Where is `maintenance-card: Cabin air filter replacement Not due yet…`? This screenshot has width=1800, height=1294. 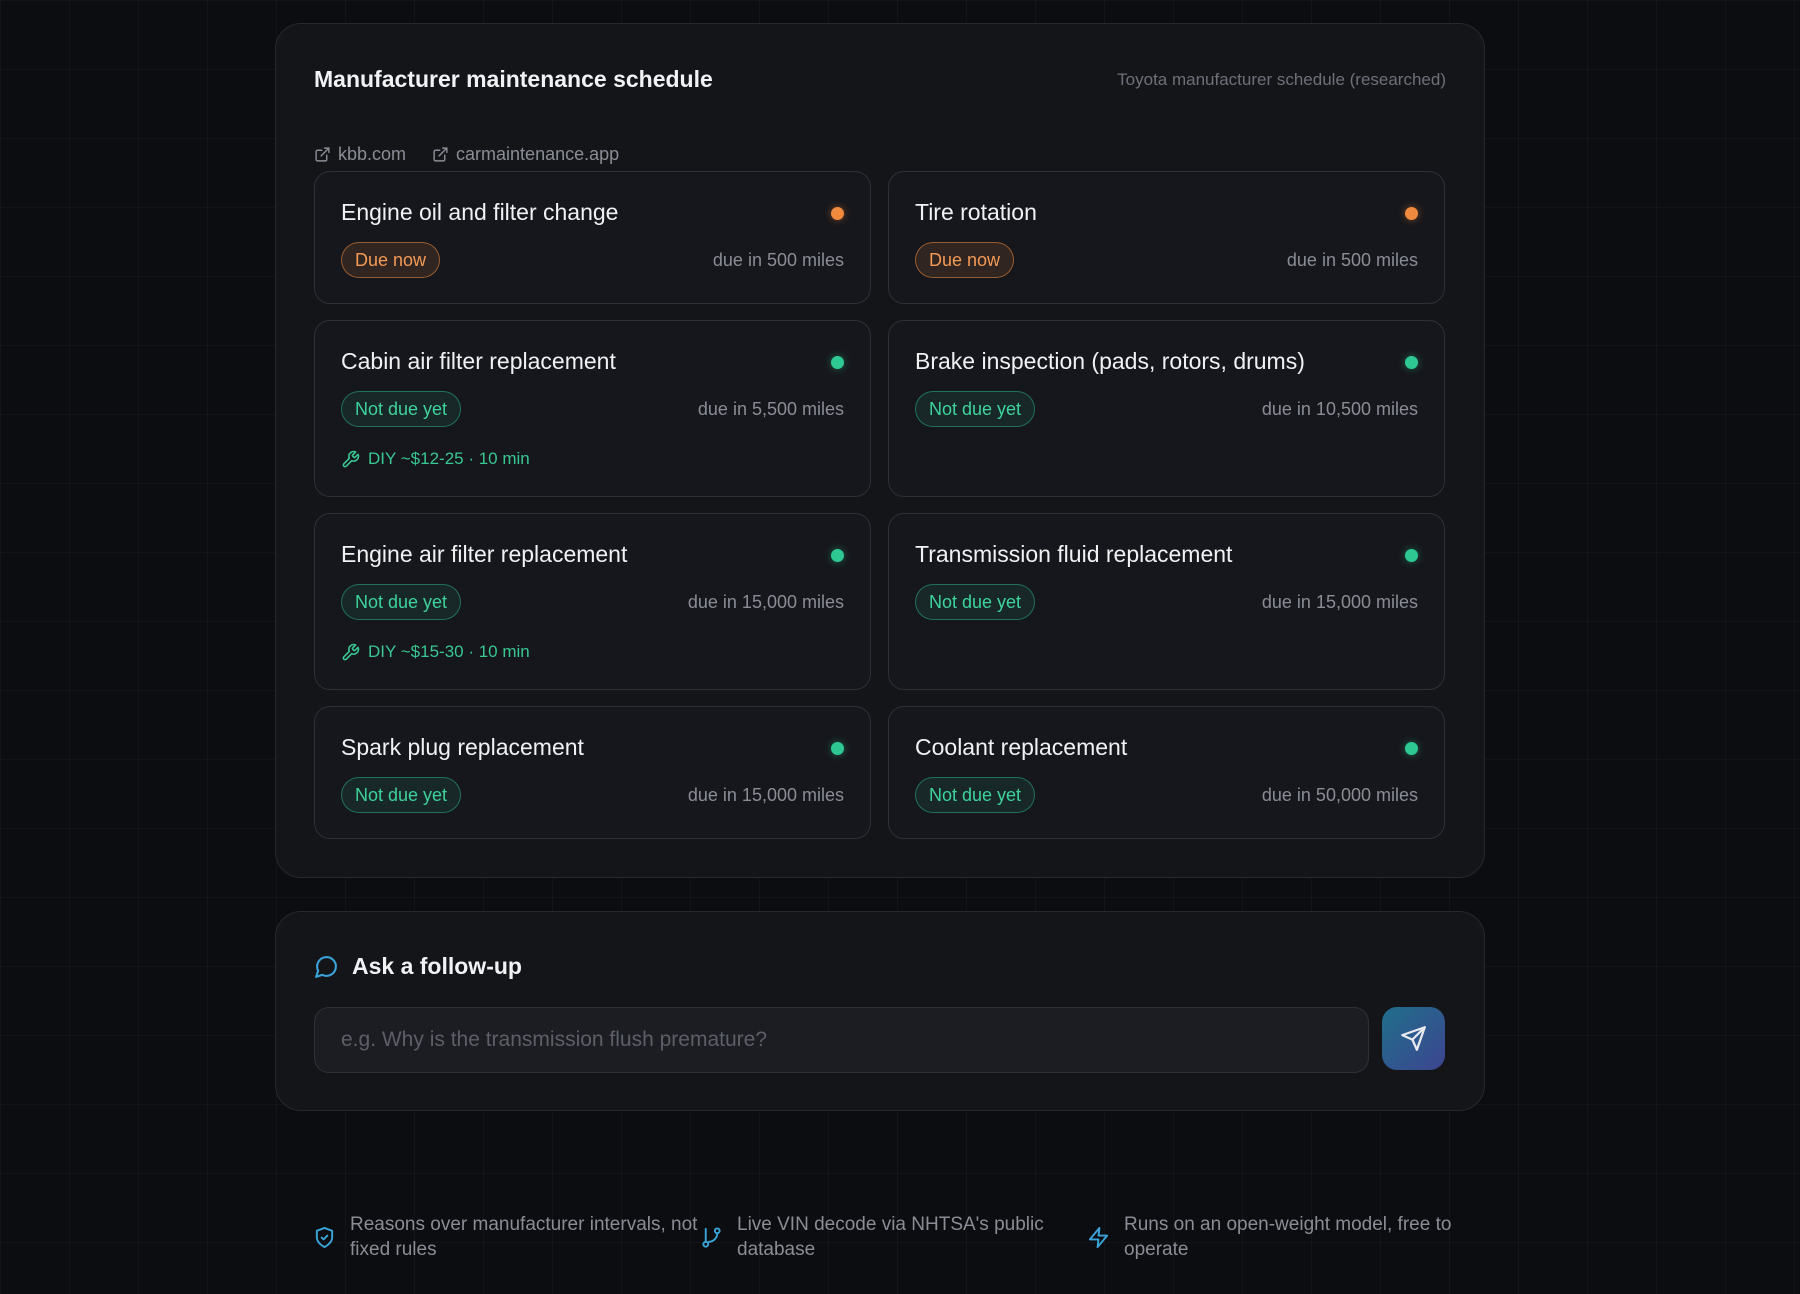
maintenance-card: Cabin air filter replacement Not due yet… is located at coordinates (592, 408).